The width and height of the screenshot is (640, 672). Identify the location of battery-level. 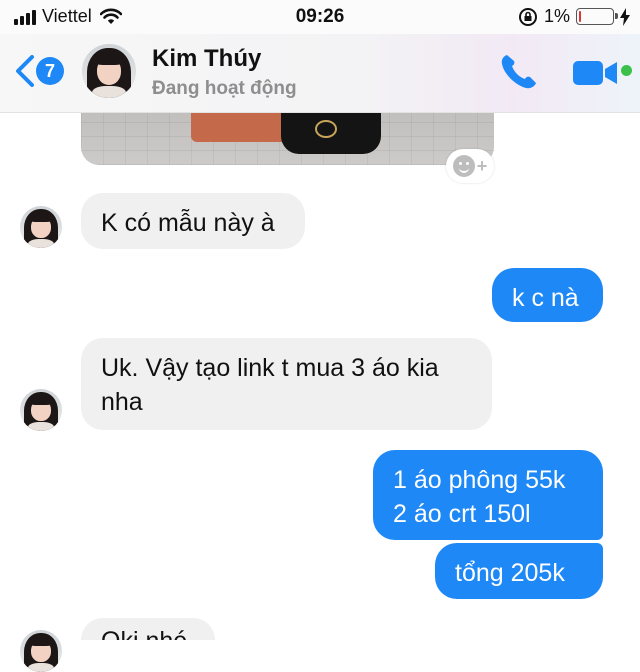
(580, 16).